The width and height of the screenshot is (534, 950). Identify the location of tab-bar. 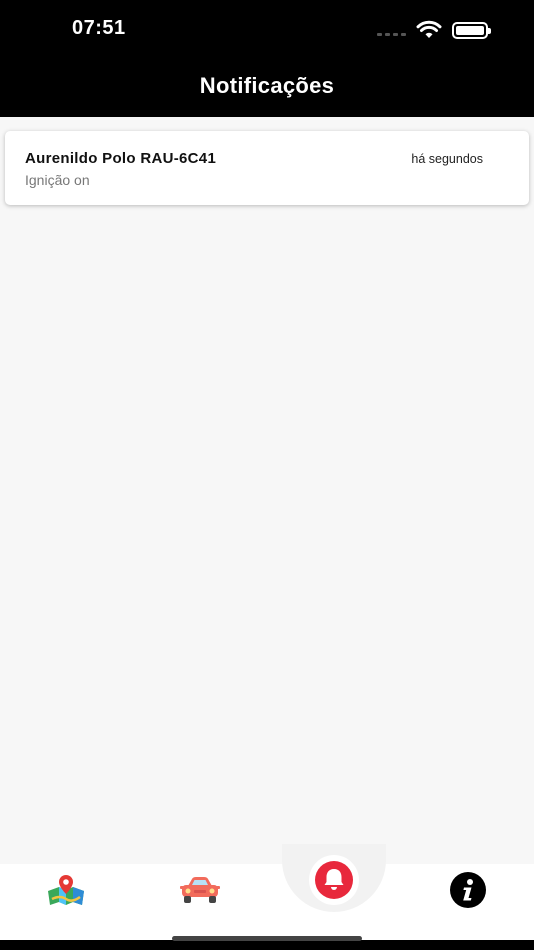
(267, 892).